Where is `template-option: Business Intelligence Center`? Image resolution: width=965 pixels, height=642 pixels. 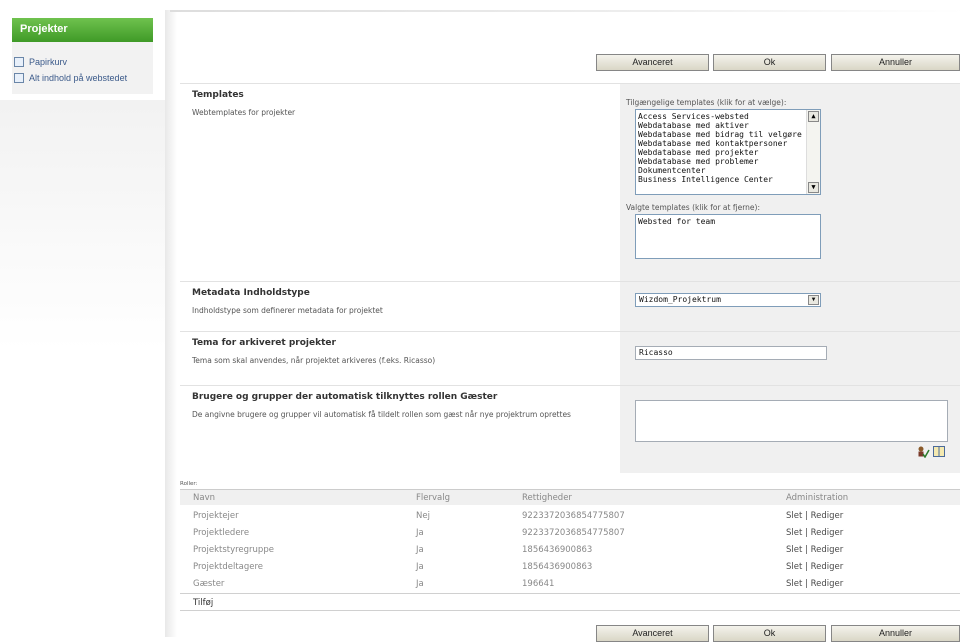 template-option: Business Intelligence Center is located at coordinates (728, 179).